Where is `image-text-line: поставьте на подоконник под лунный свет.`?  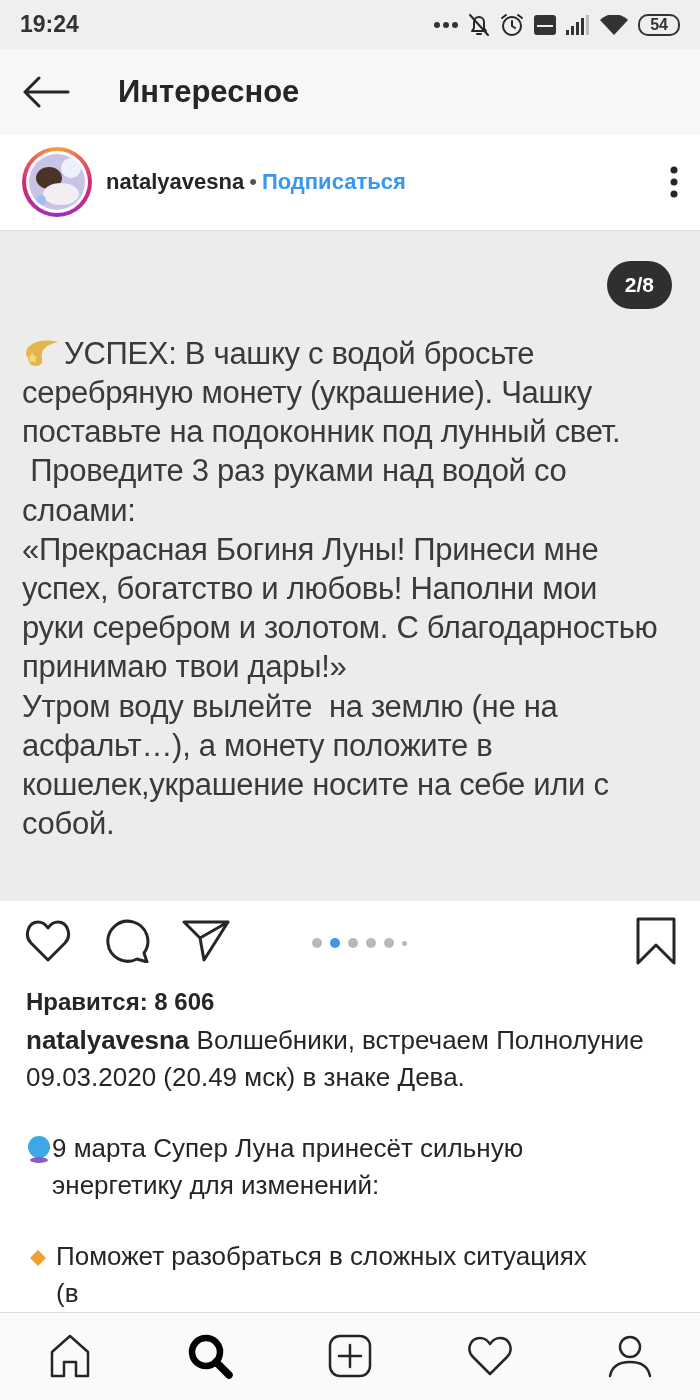 image-text-line: поставьте на подоконник под лунный свет. is located at coordinates (321, 432).